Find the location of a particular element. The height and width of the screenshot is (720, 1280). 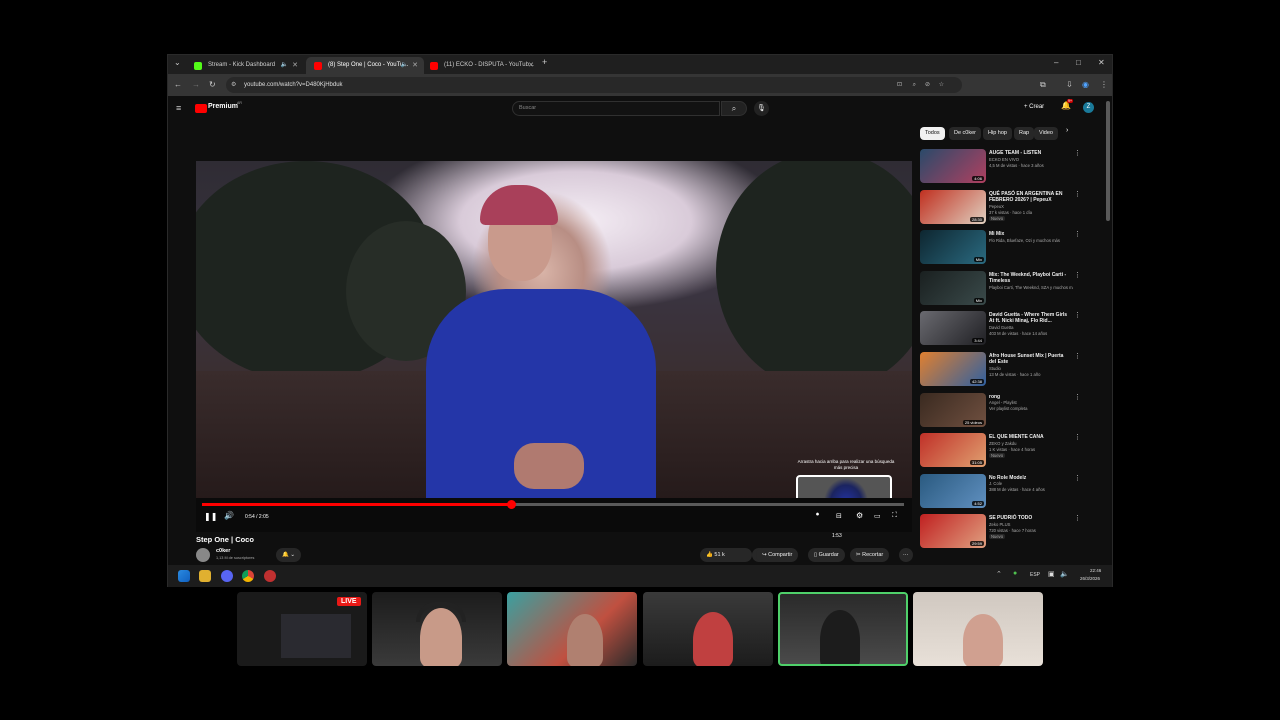

chip-rap: Rap is located at coordinates (1024, 133).